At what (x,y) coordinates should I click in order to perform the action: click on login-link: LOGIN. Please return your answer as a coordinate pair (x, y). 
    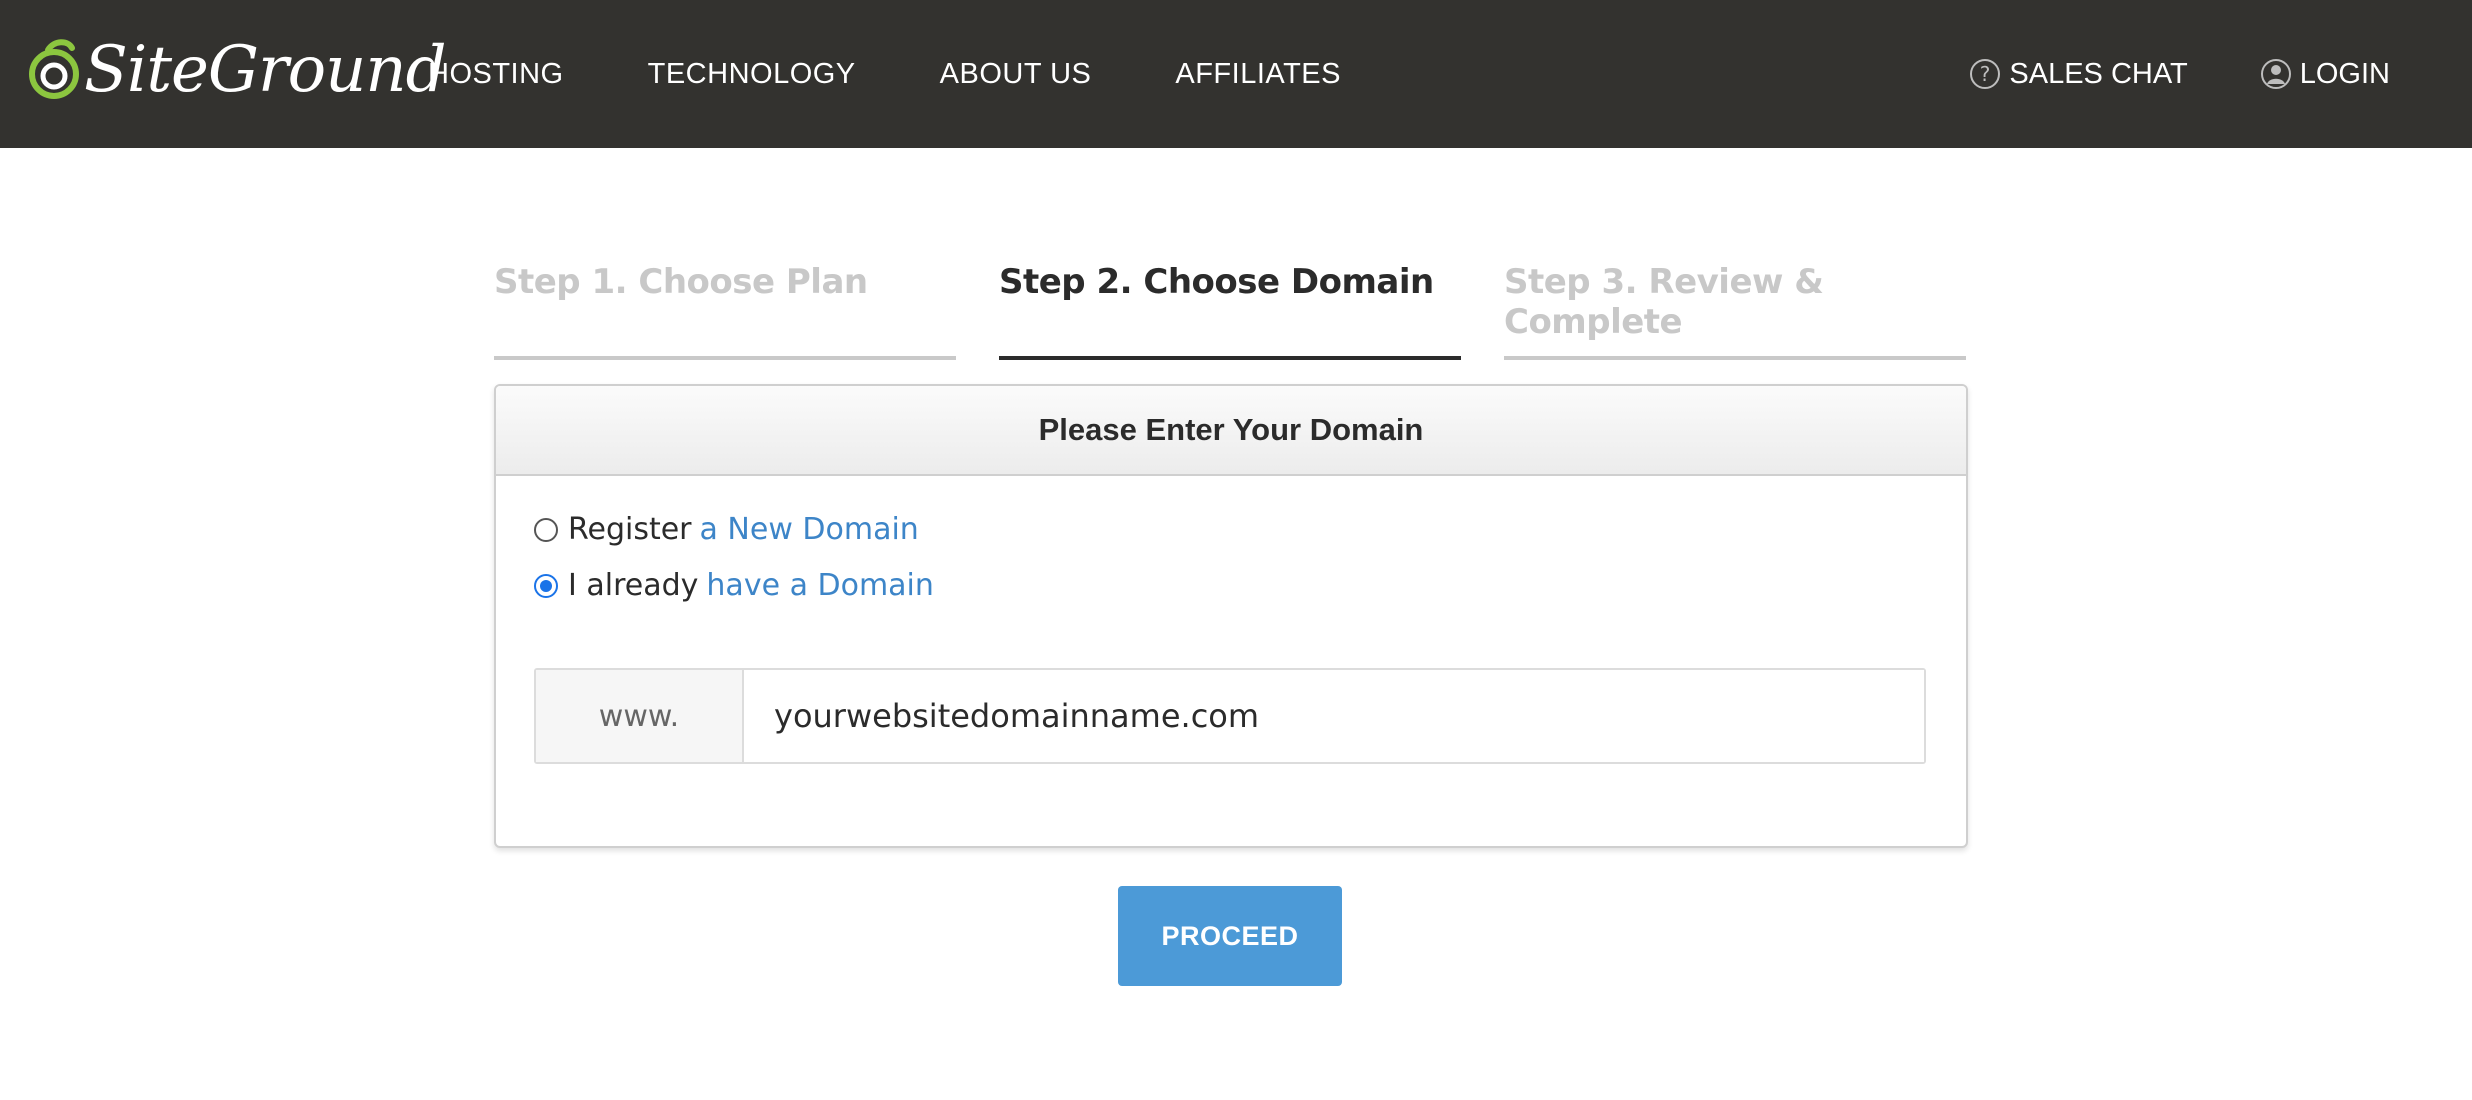
    Looking at the image, I should click on (2325, 74).